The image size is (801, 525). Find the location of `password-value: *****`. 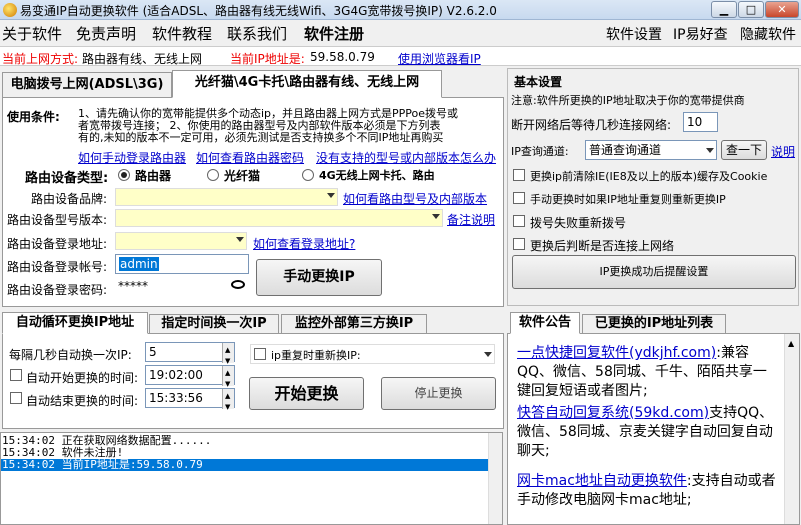

password-value: ***** is located at coordinates (133, 286).